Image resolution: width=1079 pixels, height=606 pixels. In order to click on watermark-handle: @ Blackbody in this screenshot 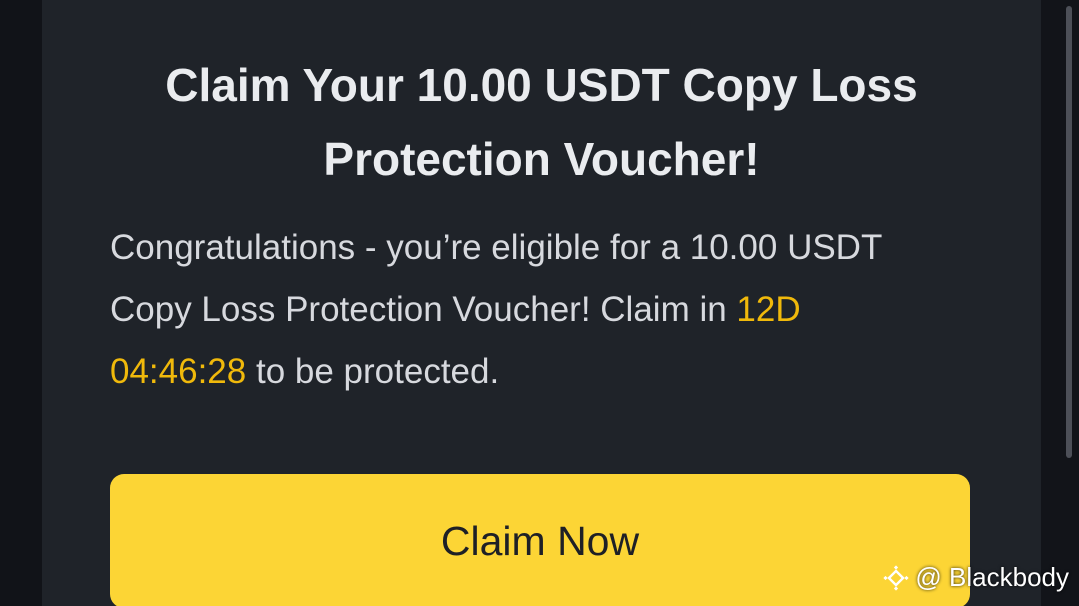, I will do `click(992, 577)`.